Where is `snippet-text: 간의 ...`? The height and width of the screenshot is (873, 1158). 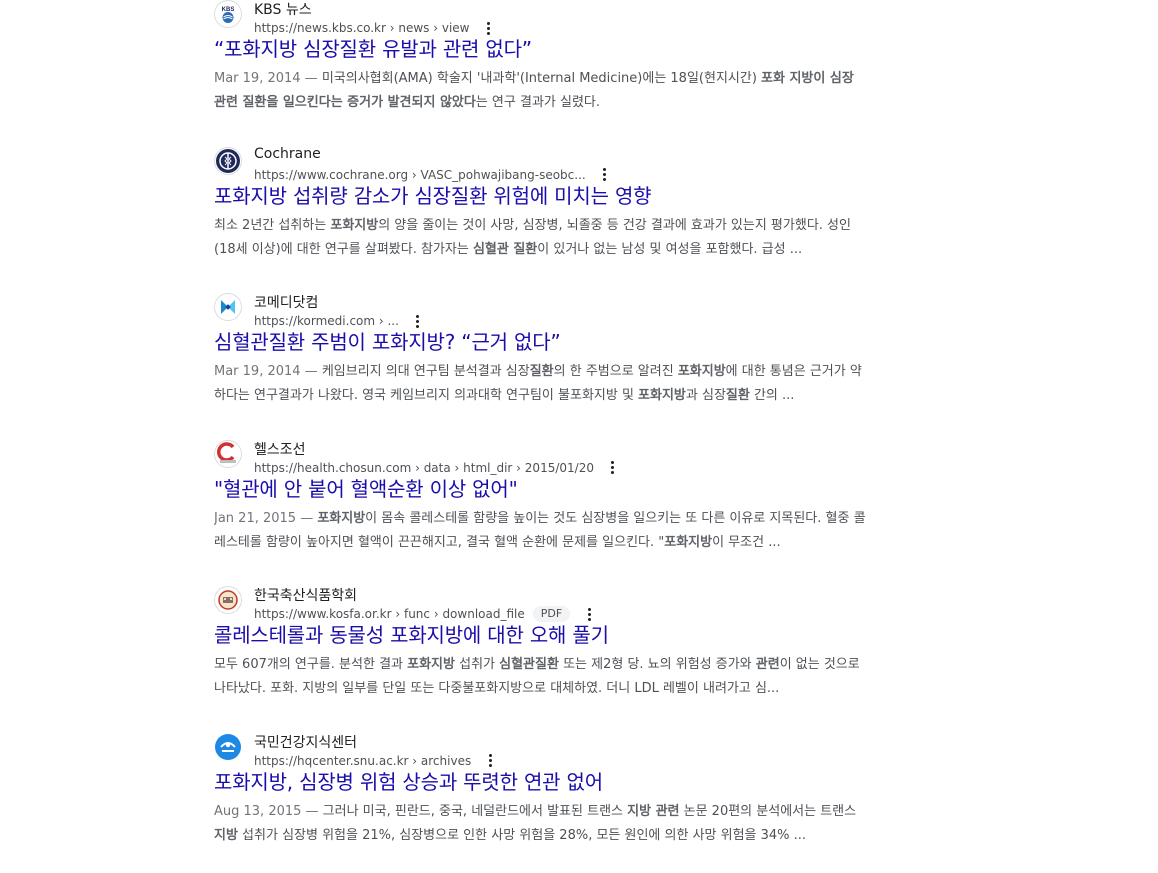
snippet-text: 간의 ... is located at coordinates (772, 395).